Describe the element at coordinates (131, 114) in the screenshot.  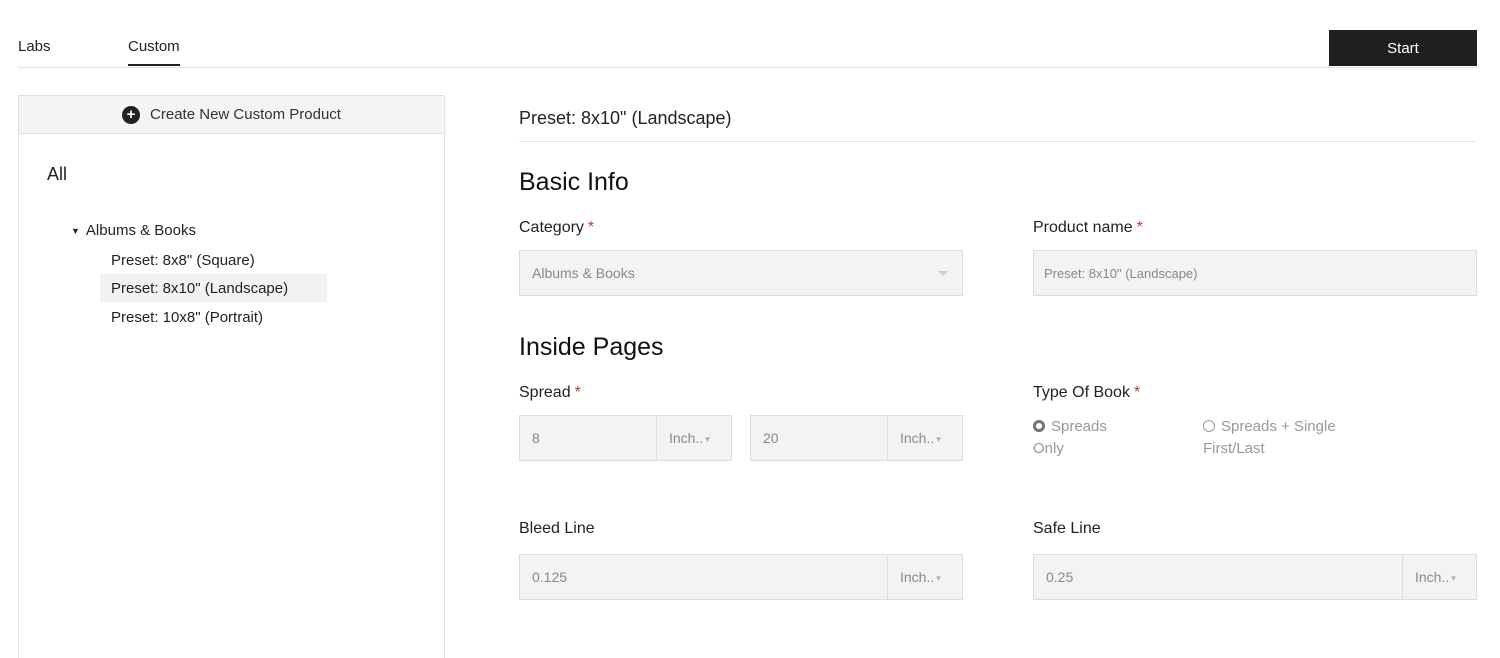
I see `plus-circle-icon: +` at that location.